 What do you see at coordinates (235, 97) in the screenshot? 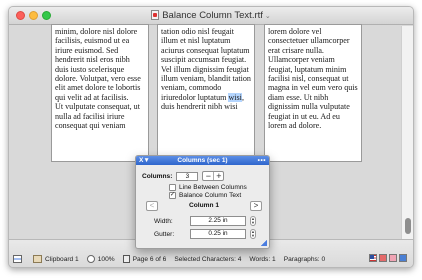
I see `selected-text: wisi` at bounding box center [235, 97].